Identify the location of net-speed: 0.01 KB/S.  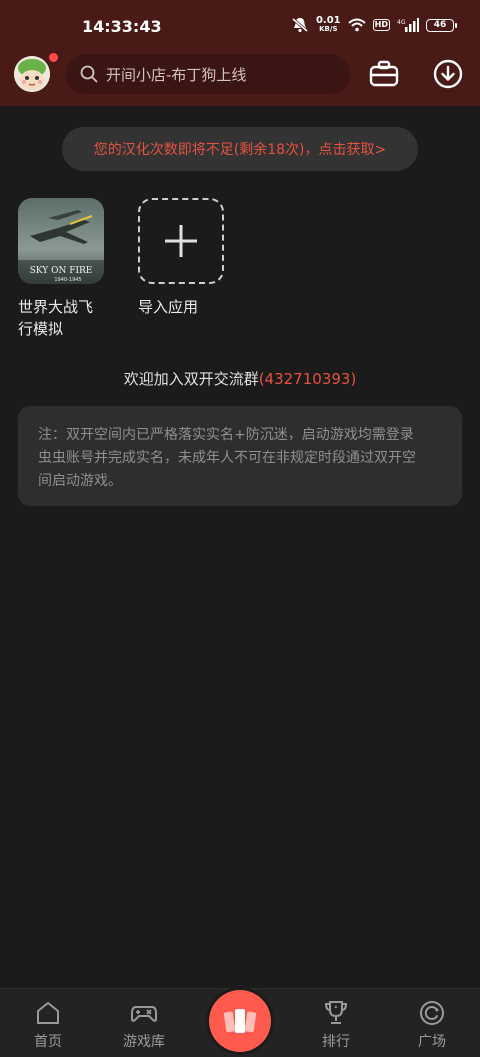
(328, 24).